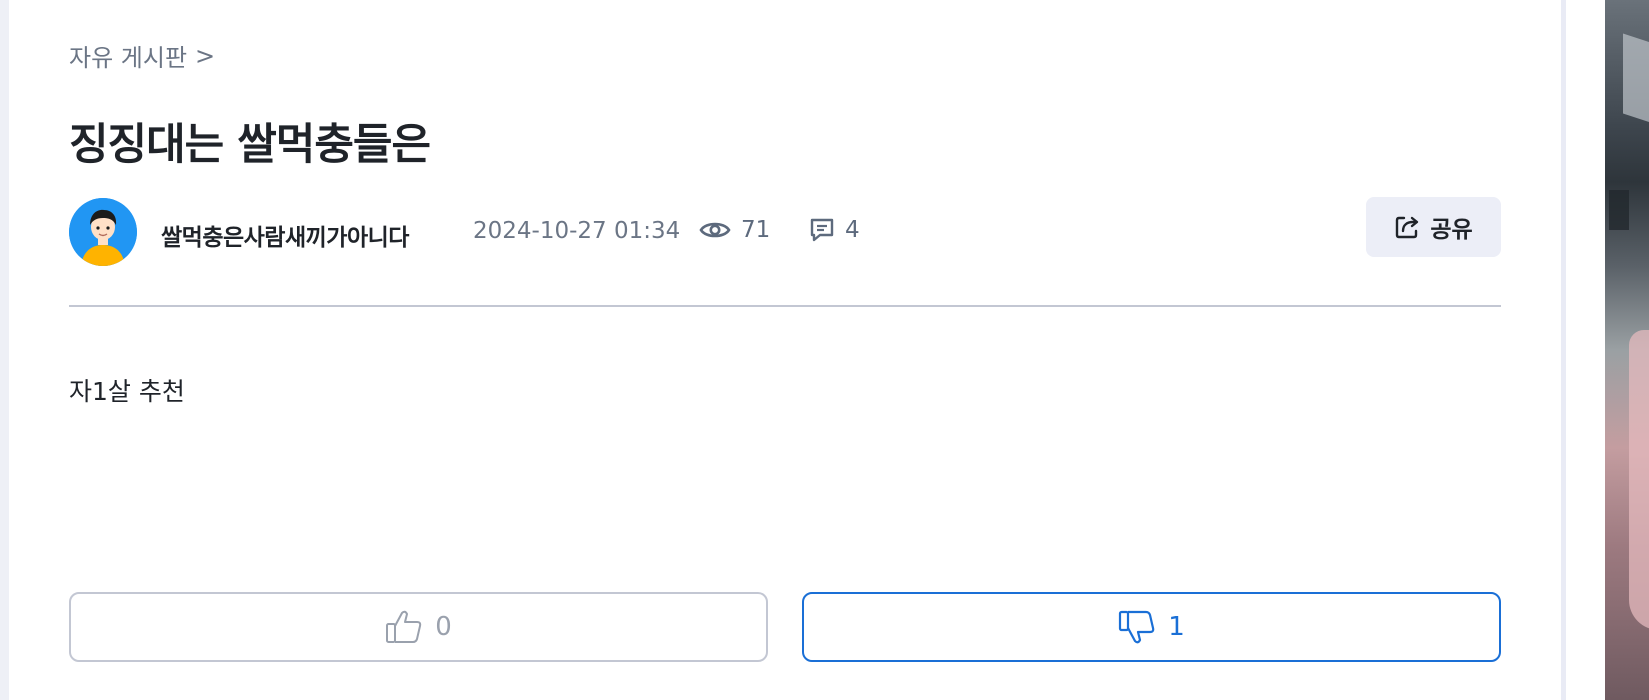  I want to click on view-count-value: 71, so click(756, 230).